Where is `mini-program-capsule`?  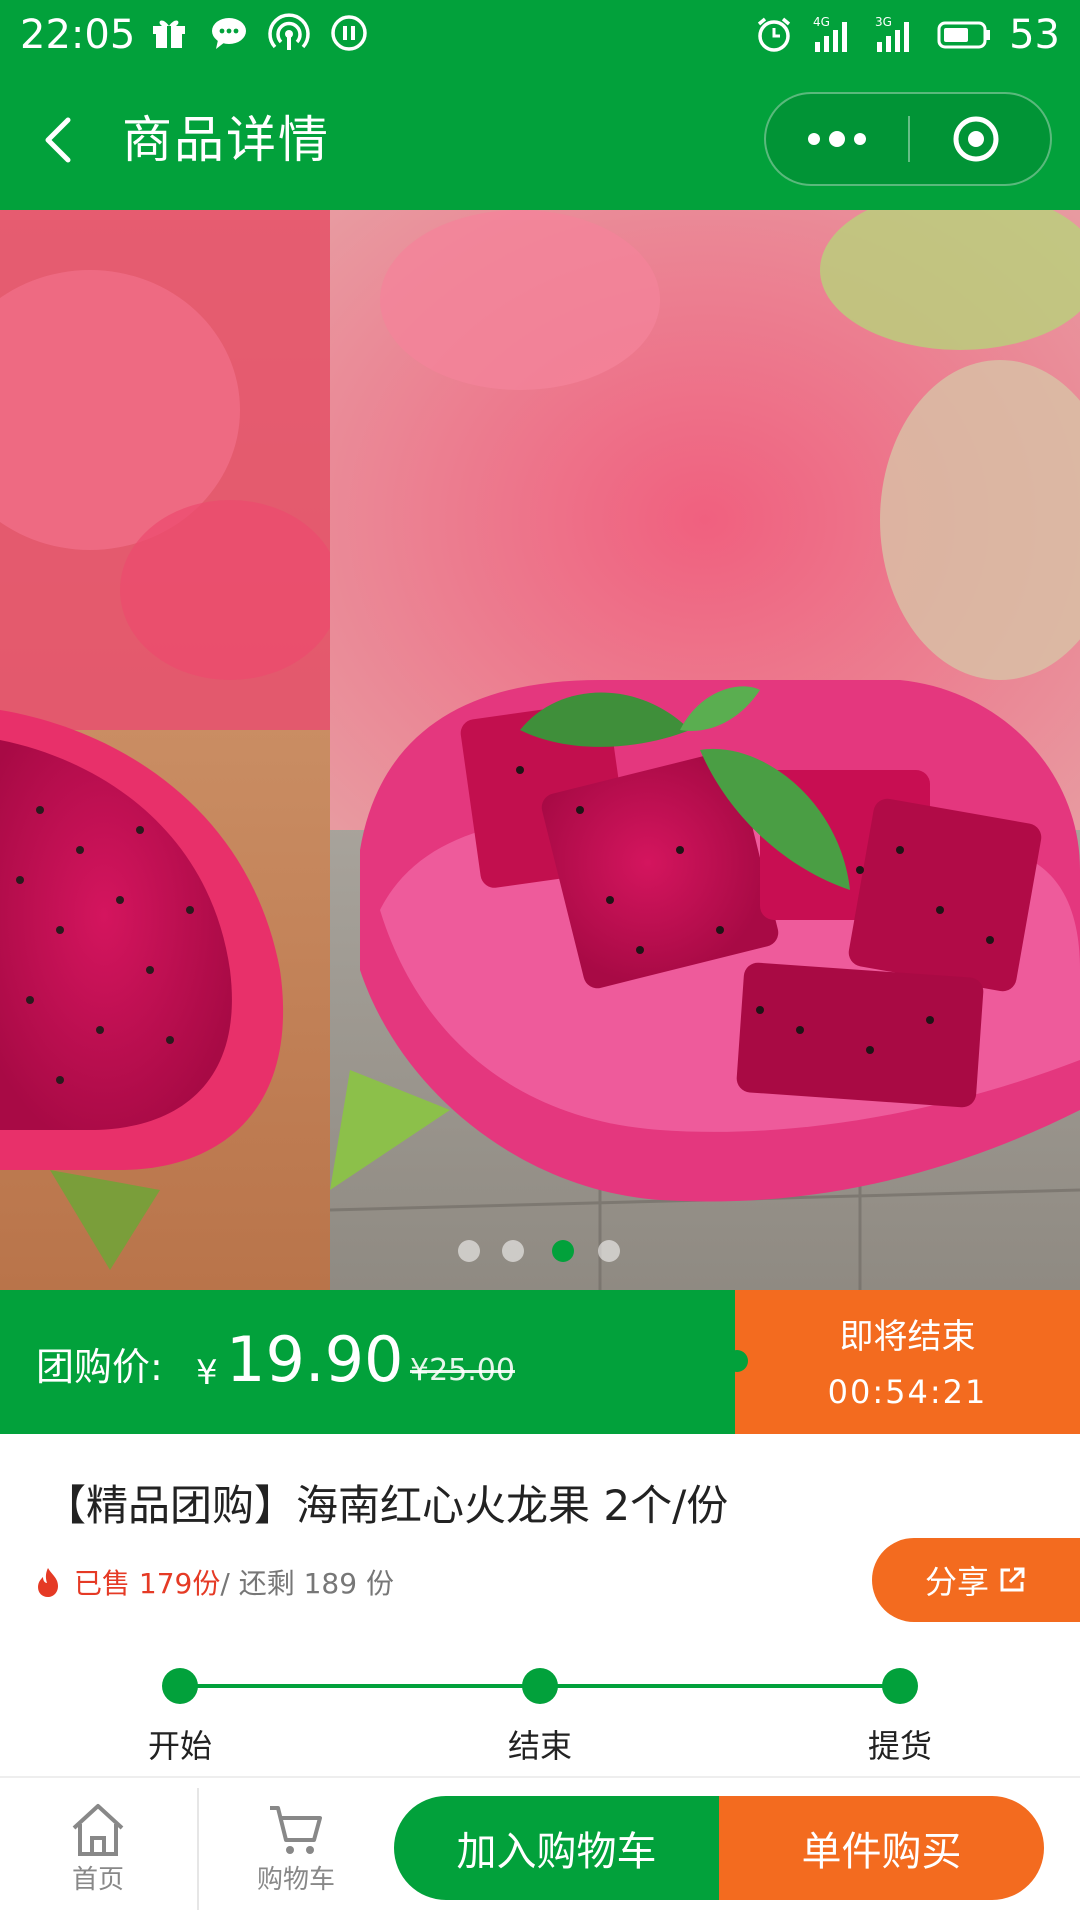 mini-program-capsule is located at coordinates (908, 139).